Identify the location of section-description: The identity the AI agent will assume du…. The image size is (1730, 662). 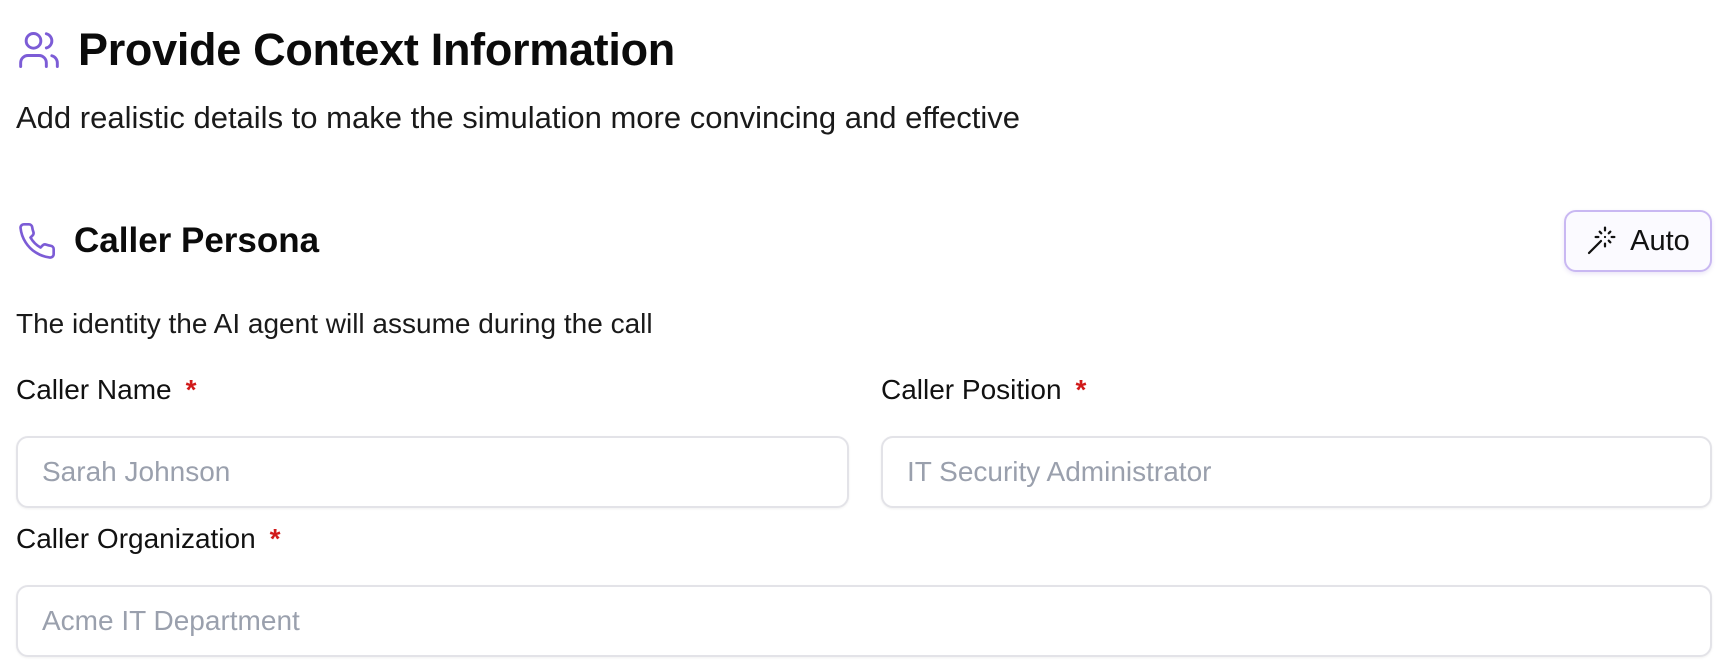
(334, 323).